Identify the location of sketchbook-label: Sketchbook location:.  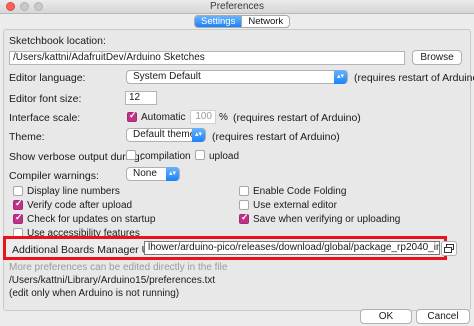
(57, 41).